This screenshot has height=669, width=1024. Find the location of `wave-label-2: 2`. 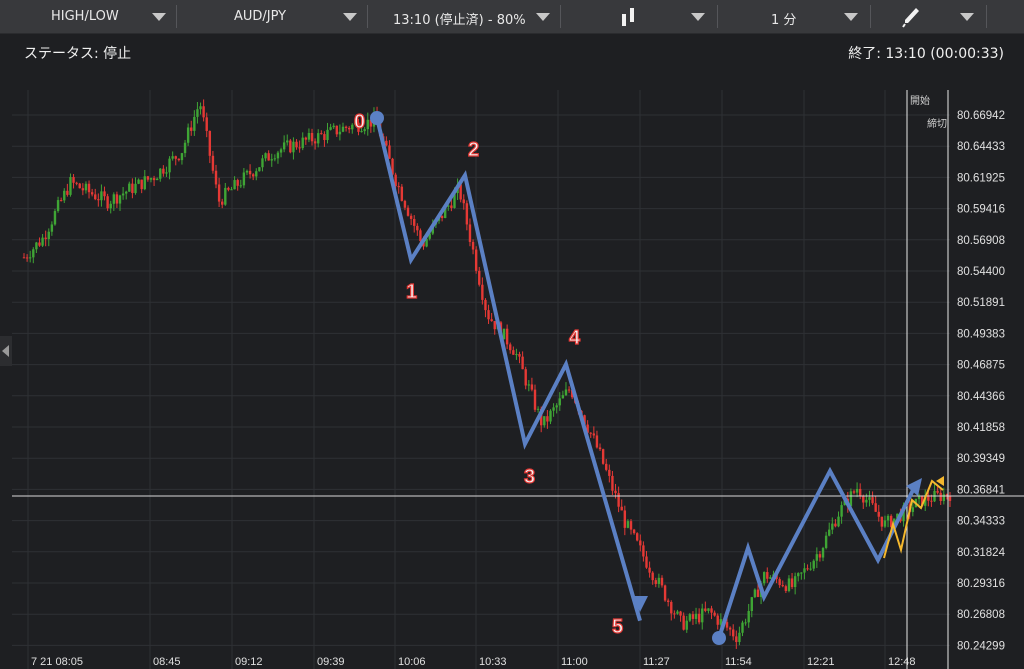

wave-label-2: 2 is located at coordinates (473, 150).